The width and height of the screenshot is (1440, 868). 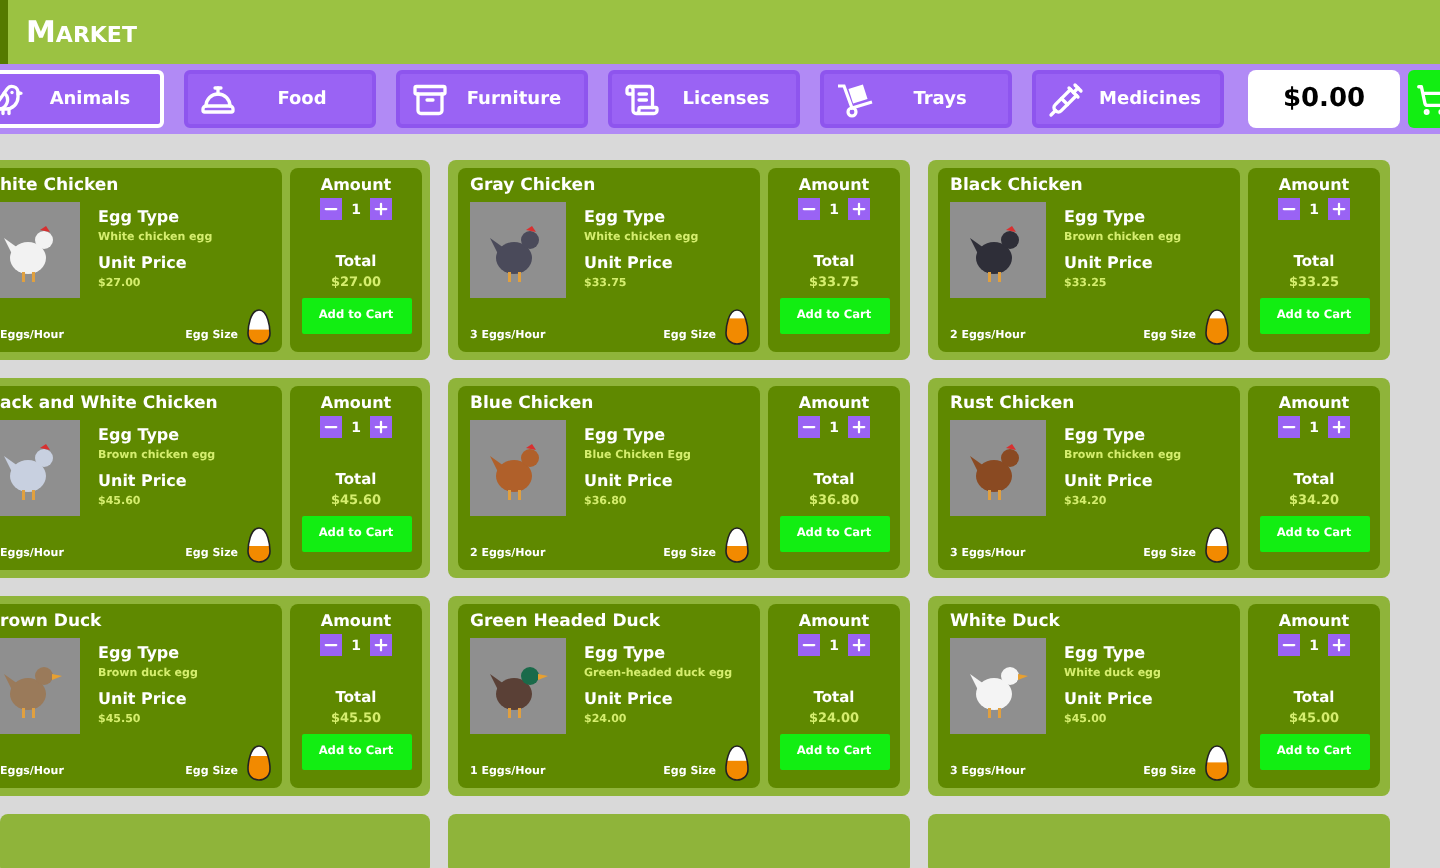 What do you see at coordinates (1428, 99) in the screenshot?
I see `cart-icon` at bounding box center [1428, 99].